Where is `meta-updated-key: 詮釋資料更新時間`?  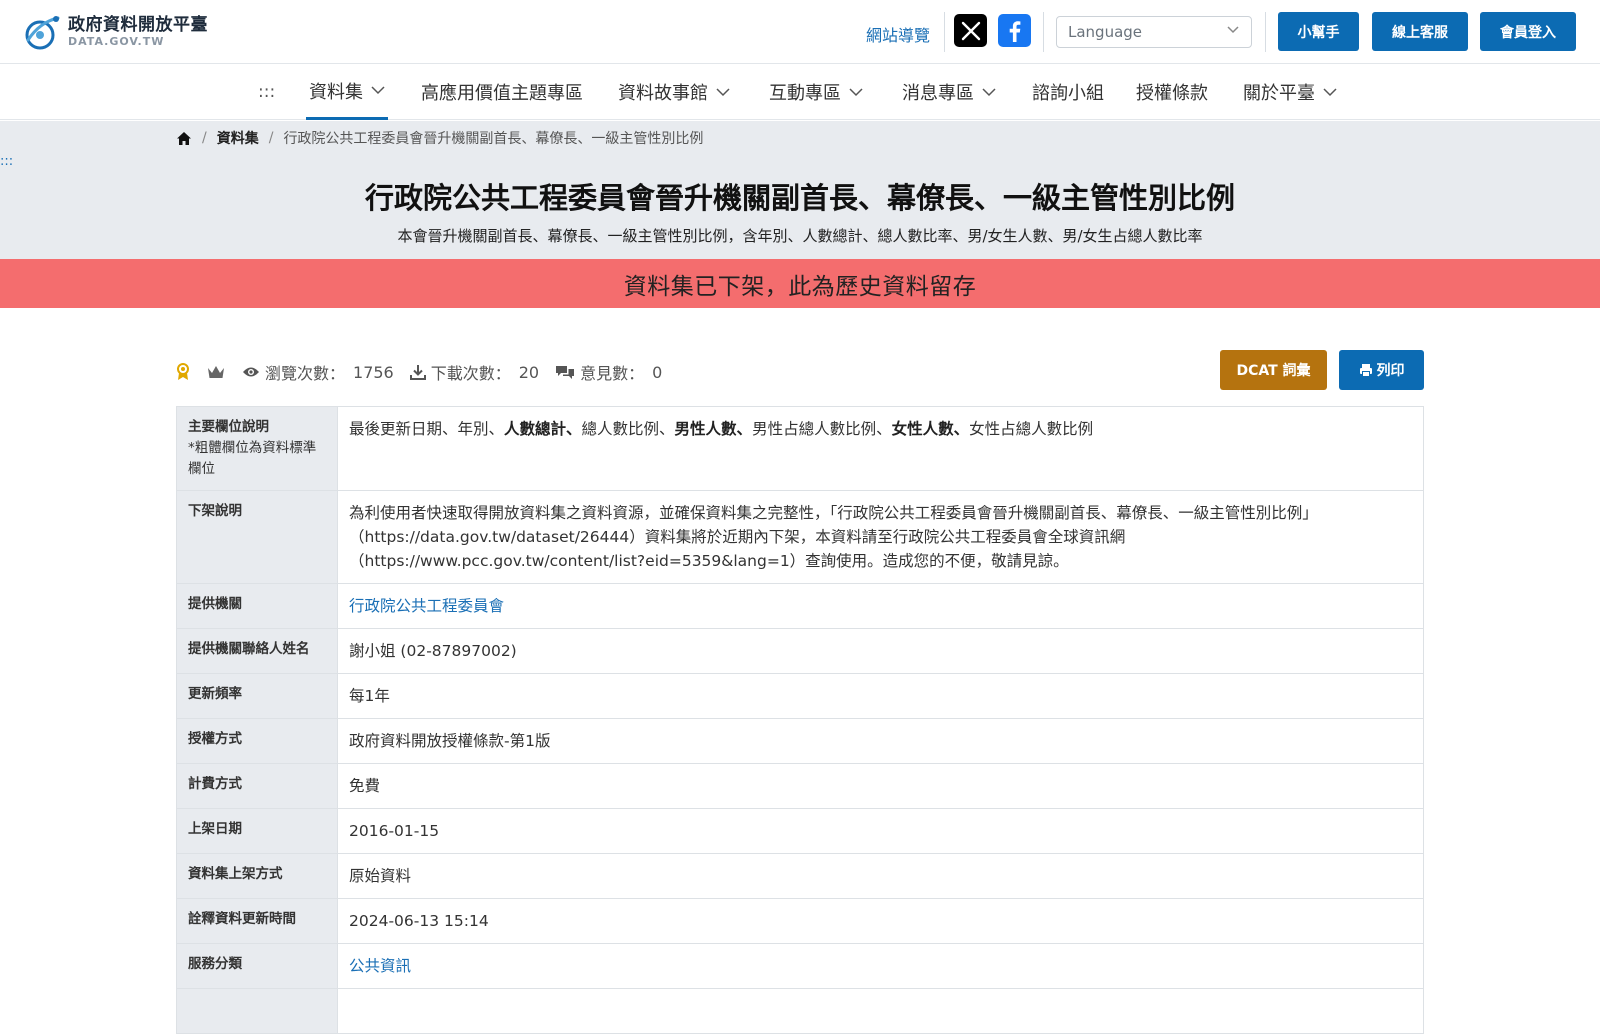 meta-updated-key: 詮釋資料更新時間 is located at coordinates (257, 921).